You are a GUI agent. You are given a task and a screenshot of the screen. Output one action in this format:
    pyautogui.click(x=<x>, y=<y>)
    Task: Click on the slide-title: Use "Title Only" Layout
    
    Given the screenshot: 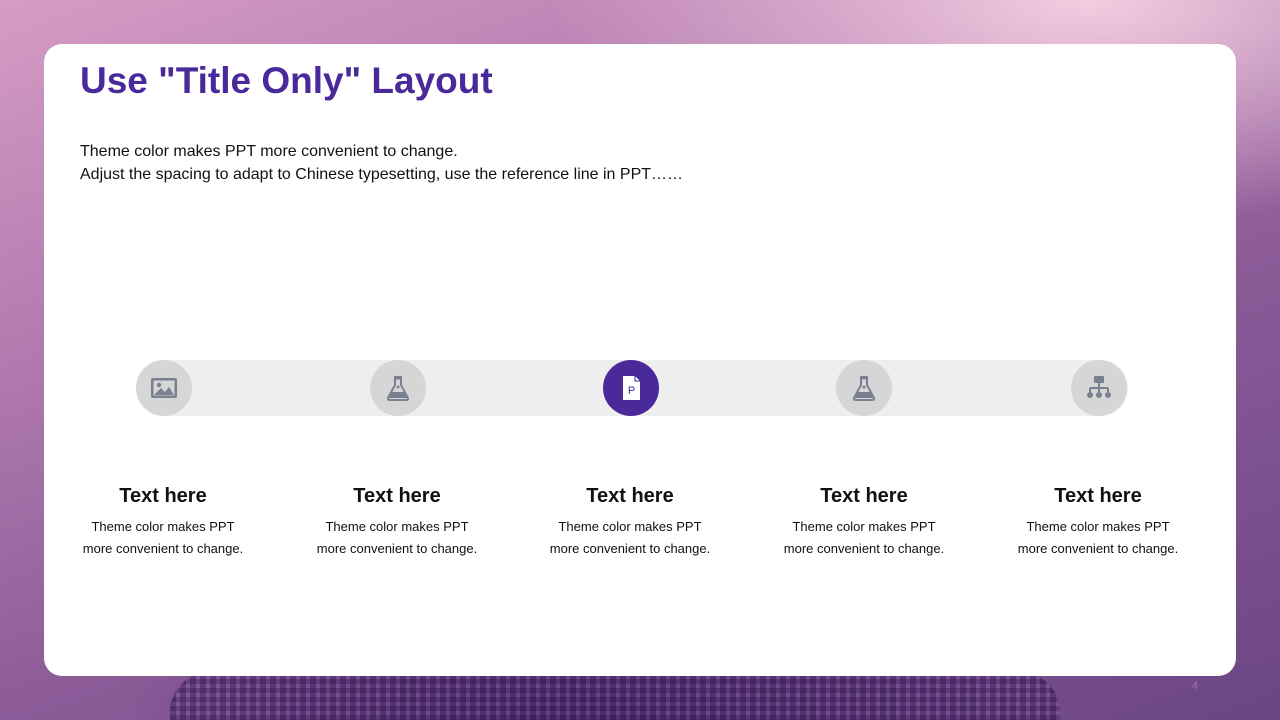 What is the action you would take?
    pyautogui.click(x=286, y=80)
    